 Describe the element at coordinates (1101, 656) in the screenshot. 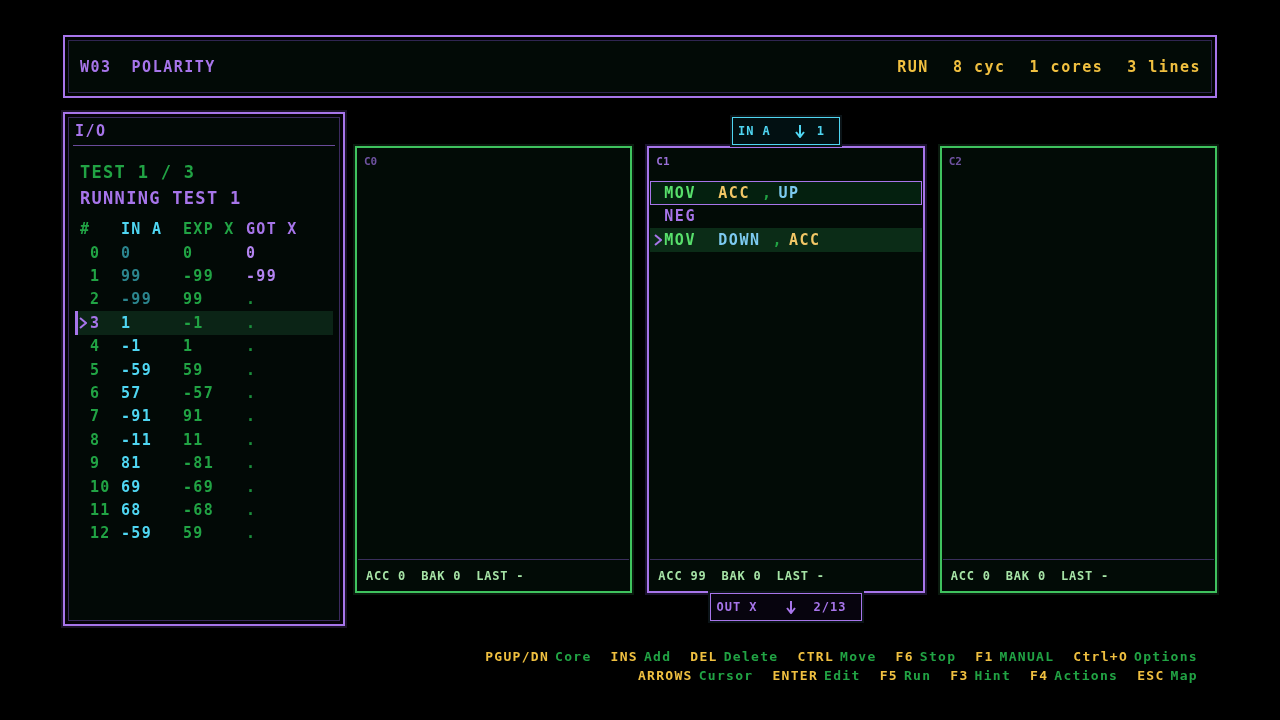

I see `key-label: Ctrl+O` at that location.